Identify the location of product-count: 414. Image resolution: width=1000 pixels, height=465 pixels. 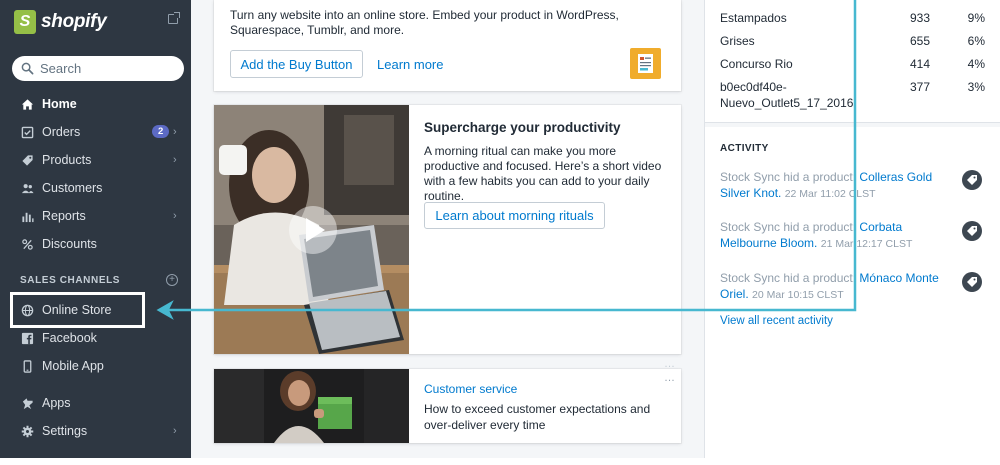
(919, 64).